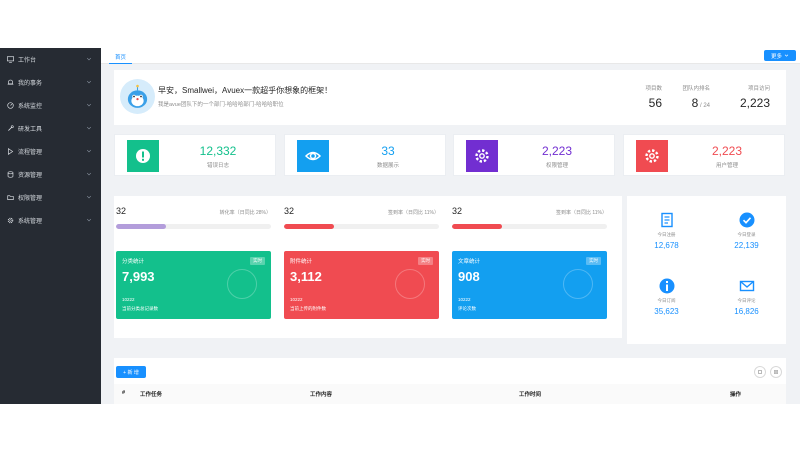 This screenshot has width=800, height=453. I want to click on sidebar-item-label: 资源管理, so click(30, 175).